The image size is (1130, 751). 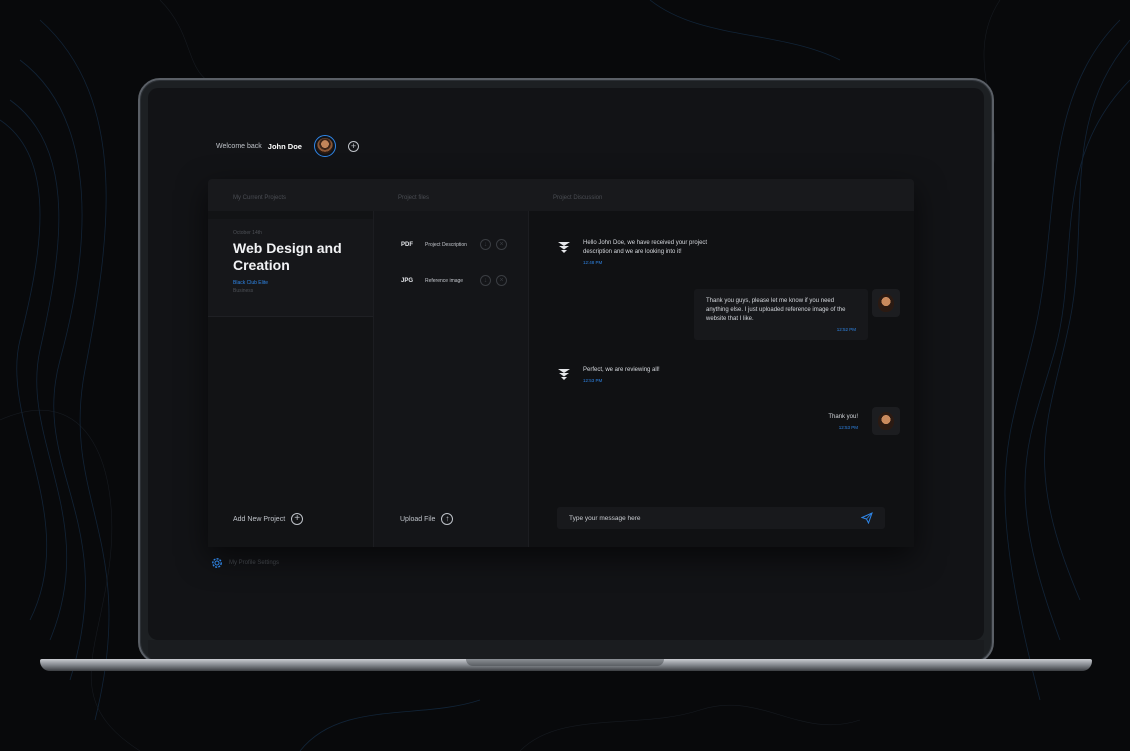 I want to click on profile-settings-link: My Profile Settings, so click(x=244, y=563).